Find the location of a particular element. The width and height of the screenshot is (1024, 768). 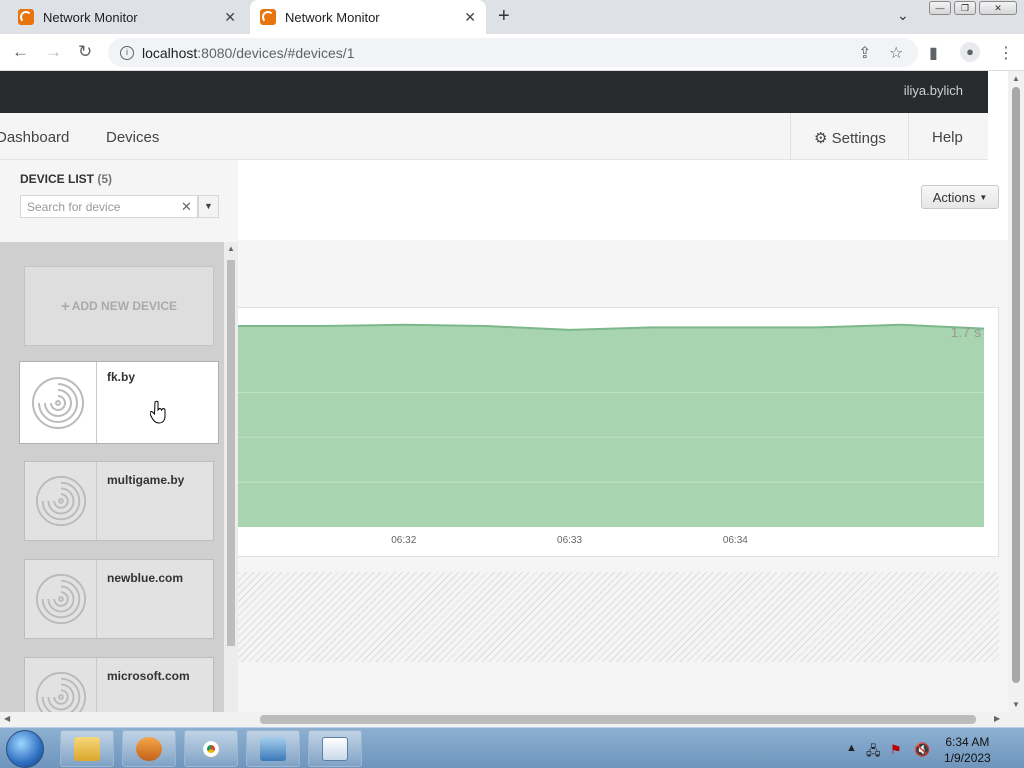

app-header: iliya.bylich is located at coordinates (494, 92).